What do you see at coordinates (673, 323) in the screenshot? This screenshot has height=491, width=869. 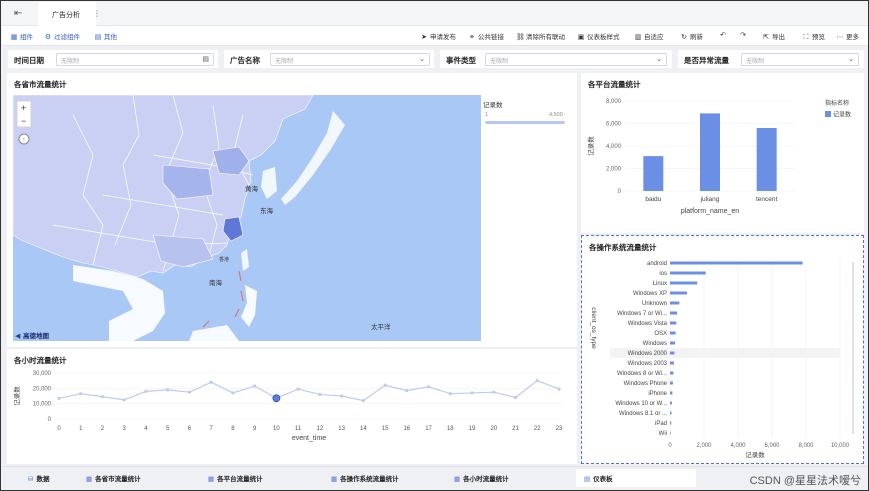 I see `bar-Windows Vista` at bounding box center [673, 323].